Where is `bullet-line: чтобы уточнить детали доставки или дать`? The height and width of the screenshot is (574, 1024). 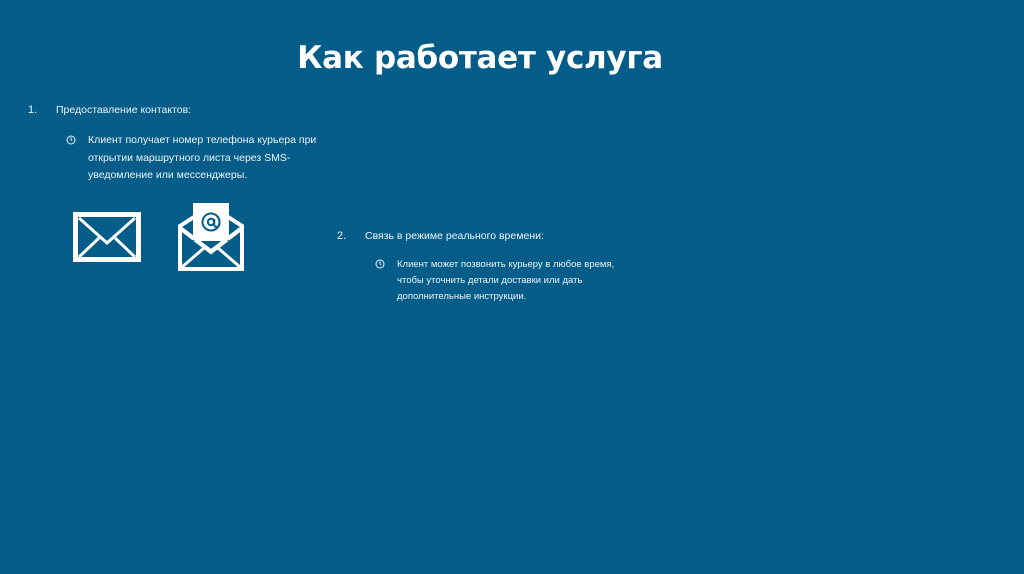
bullet-line: чтобы уточнить детали доставки или дать is located at coordinates (490, 280).